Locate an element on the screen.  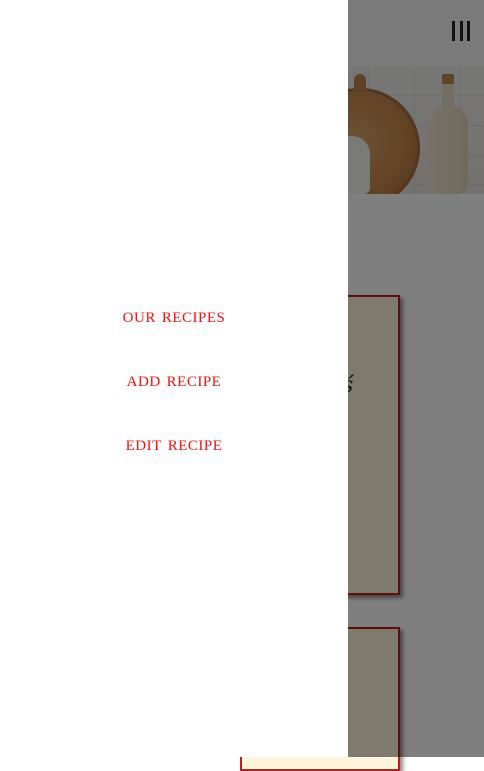
nav-link-our-recipes: OUR RECIPES is located at coordinates (174, 330).